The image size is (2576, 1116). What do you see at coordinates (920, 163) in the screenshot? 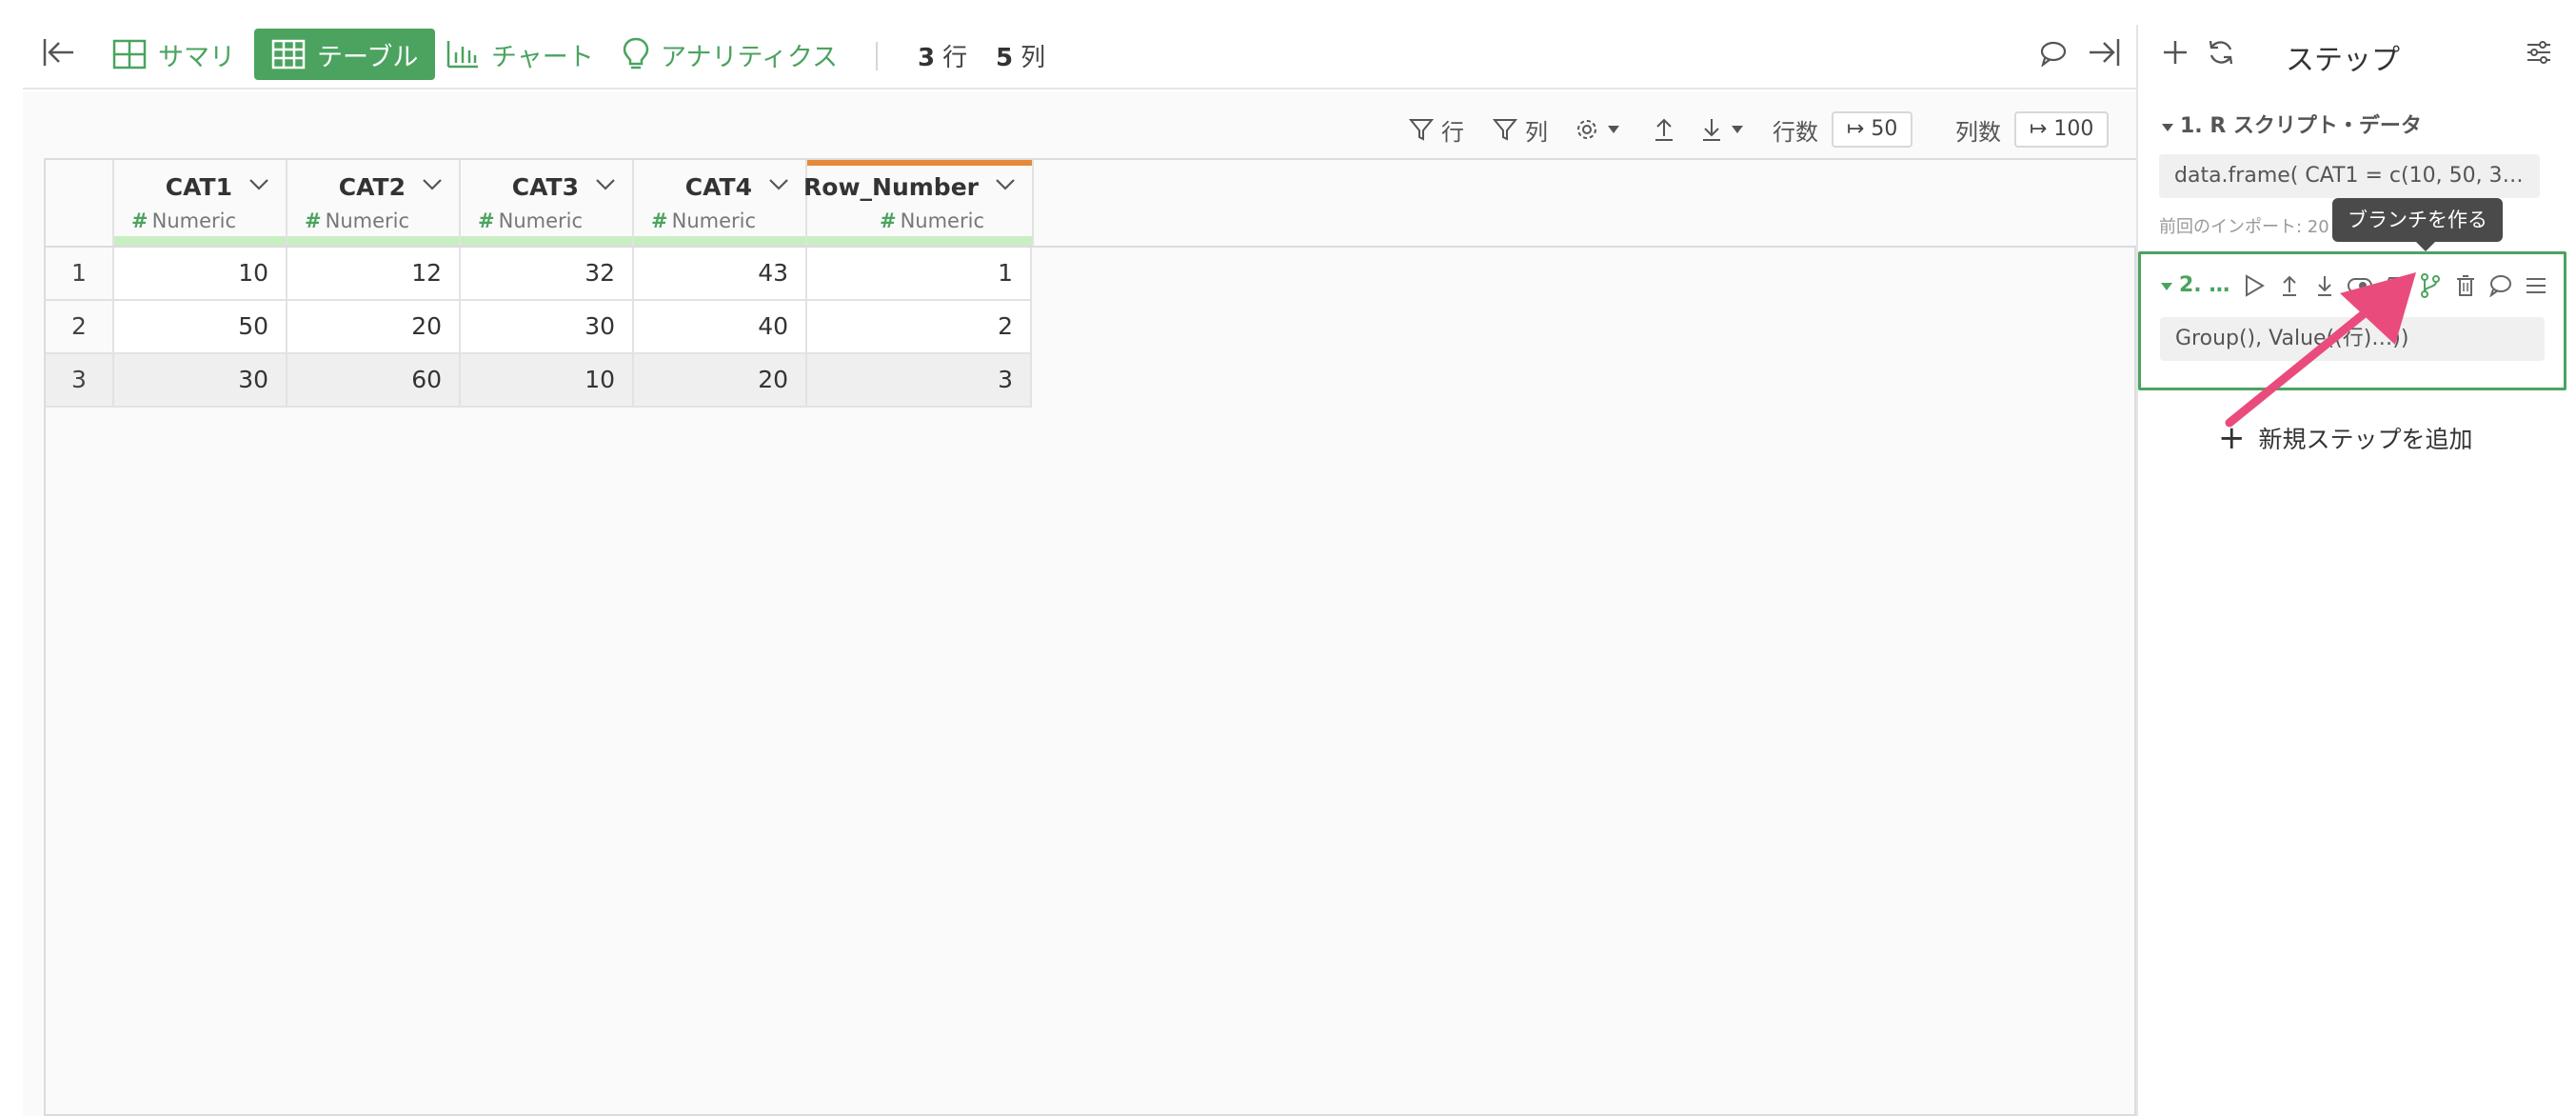
I see `new-column-marker` at bounding box center [920, 163].